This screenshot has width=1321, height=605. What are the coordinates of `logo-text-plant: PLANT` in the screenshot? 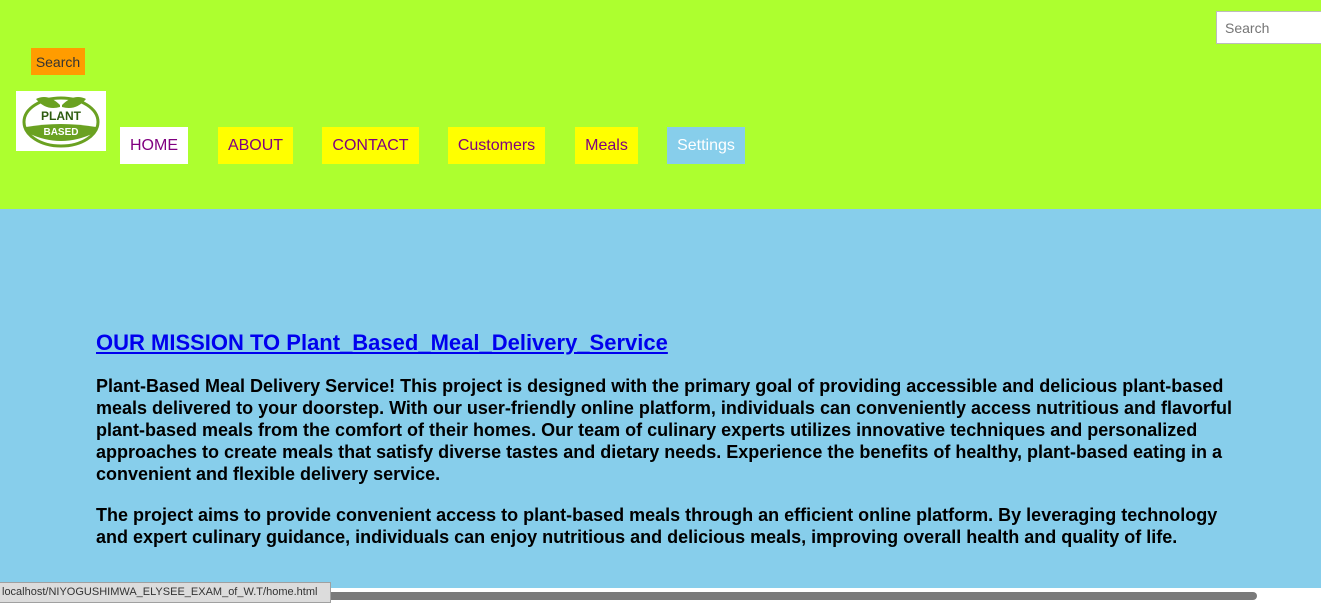 It's located at (61, 116).